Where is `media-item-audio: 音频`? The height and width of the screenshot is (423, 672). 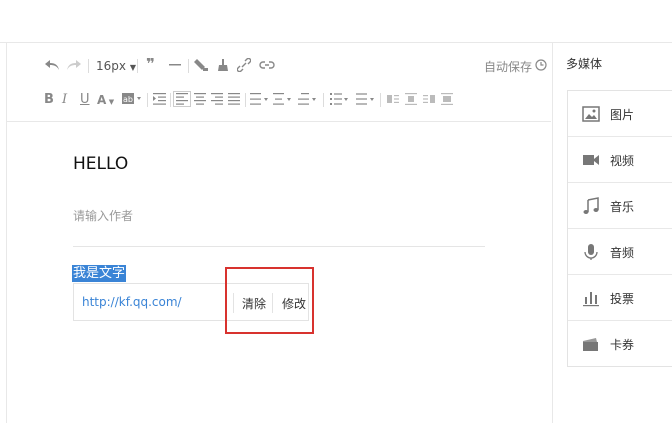
media-item-audio: 音频 is located at coordinates (620, 252).